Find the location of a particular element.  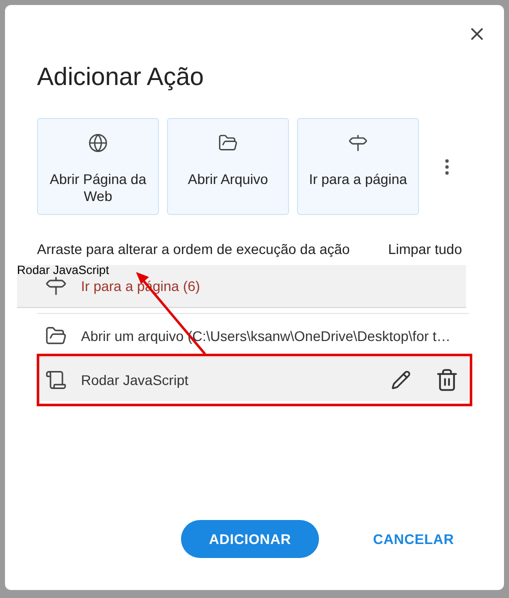

action-card: Ir para a página is located at coordinates (358, 166).